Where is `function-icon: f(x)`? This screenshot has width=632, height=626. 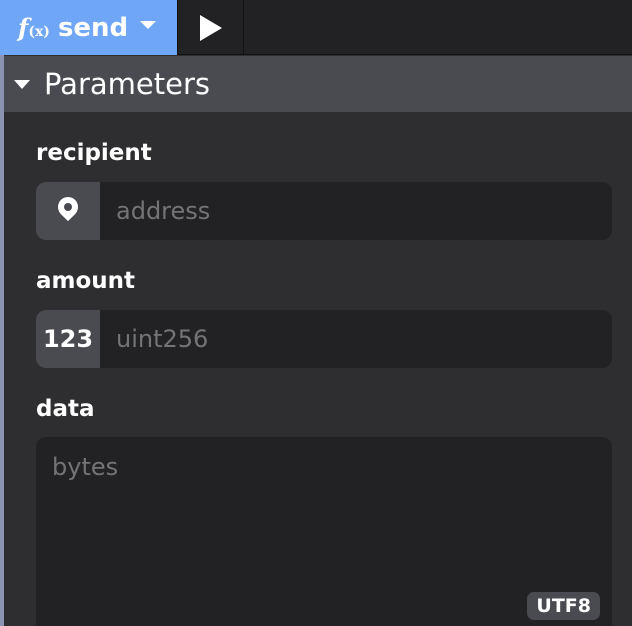 function-icon: f(x) is located at coordinates (34, 27).